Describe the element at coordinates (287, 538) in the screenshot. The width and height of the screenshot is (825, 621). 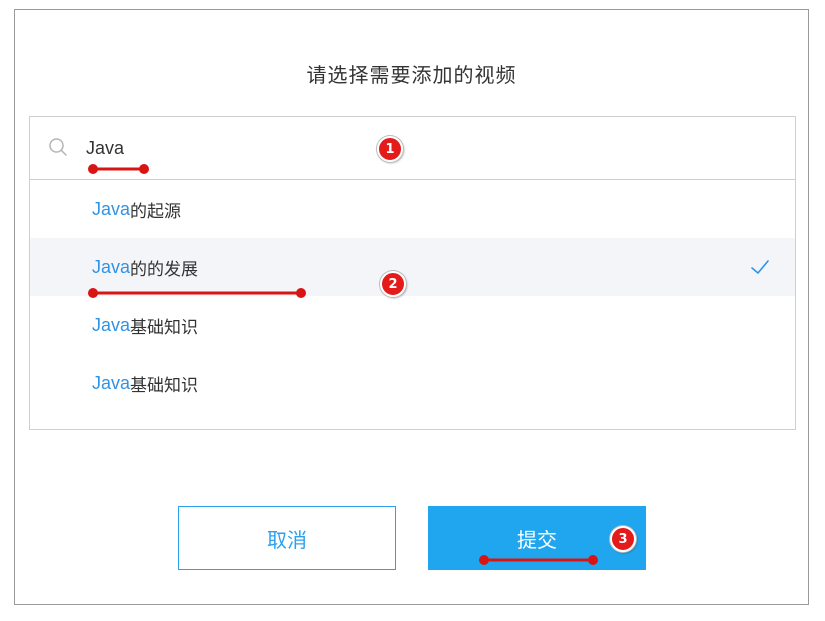
I see `cancel-button: 取消` at that location.